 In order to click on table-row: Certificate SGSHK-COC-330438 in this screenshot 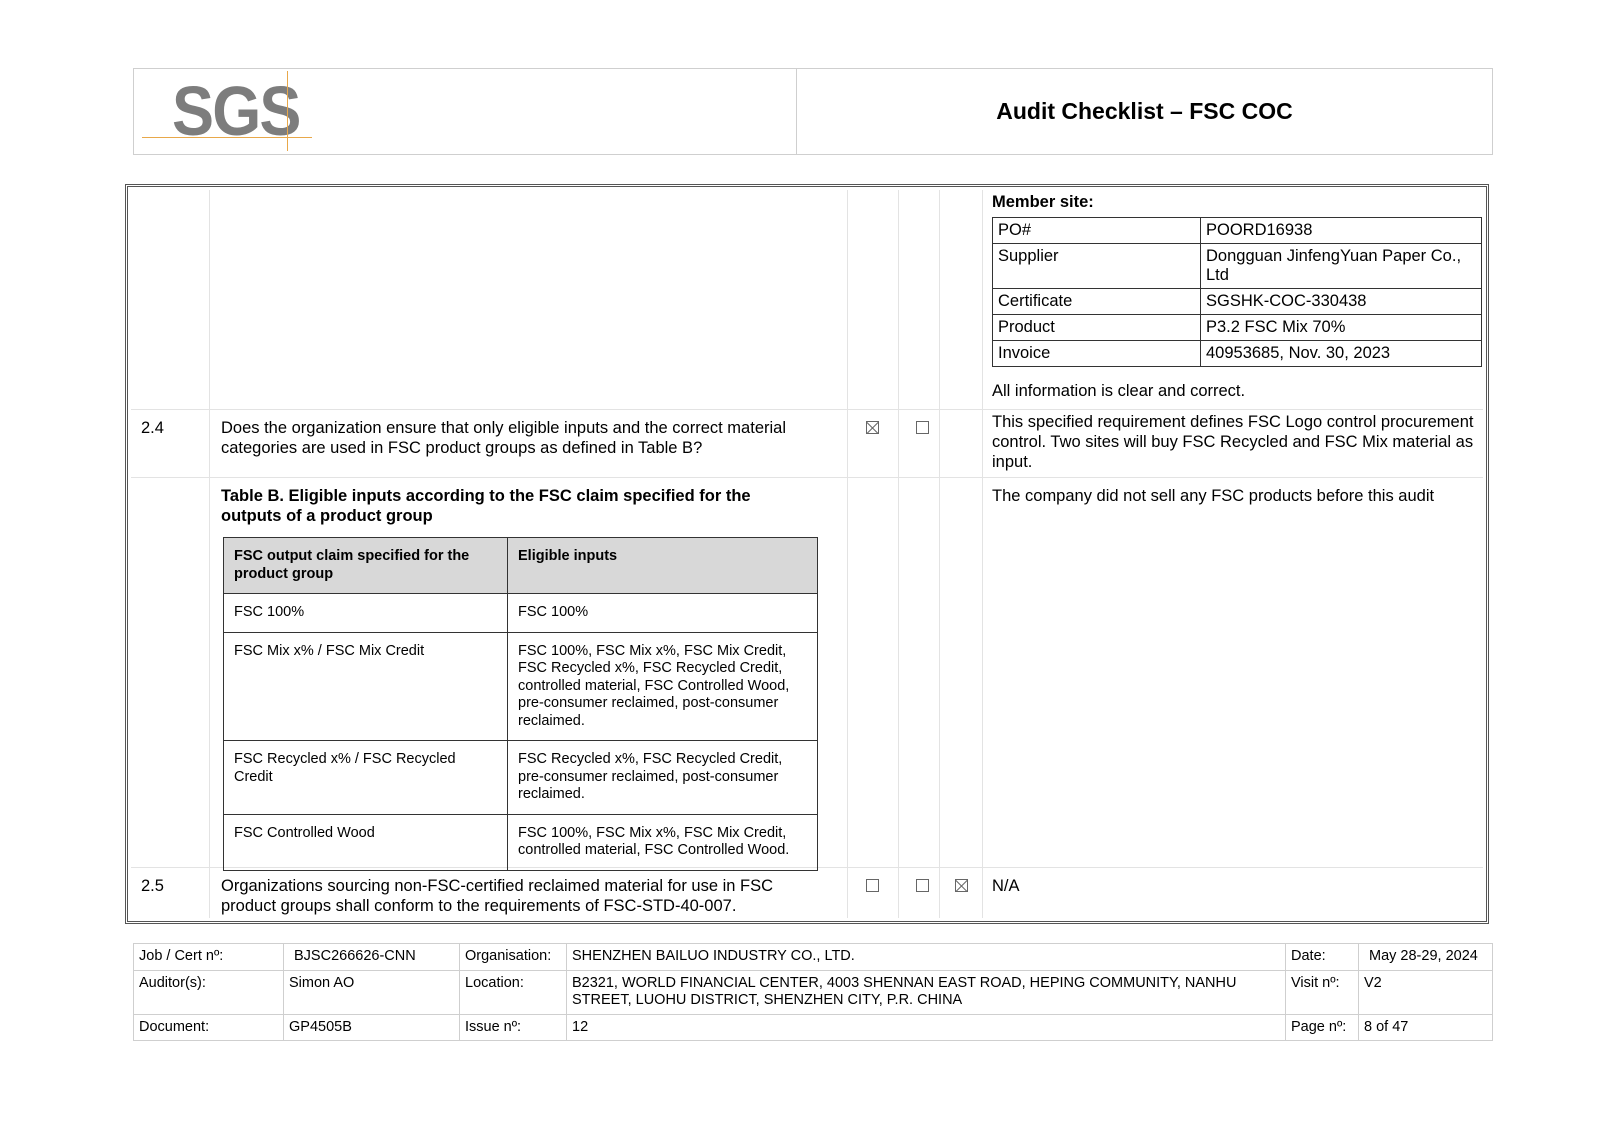, I will do `click(1237, 301)`.